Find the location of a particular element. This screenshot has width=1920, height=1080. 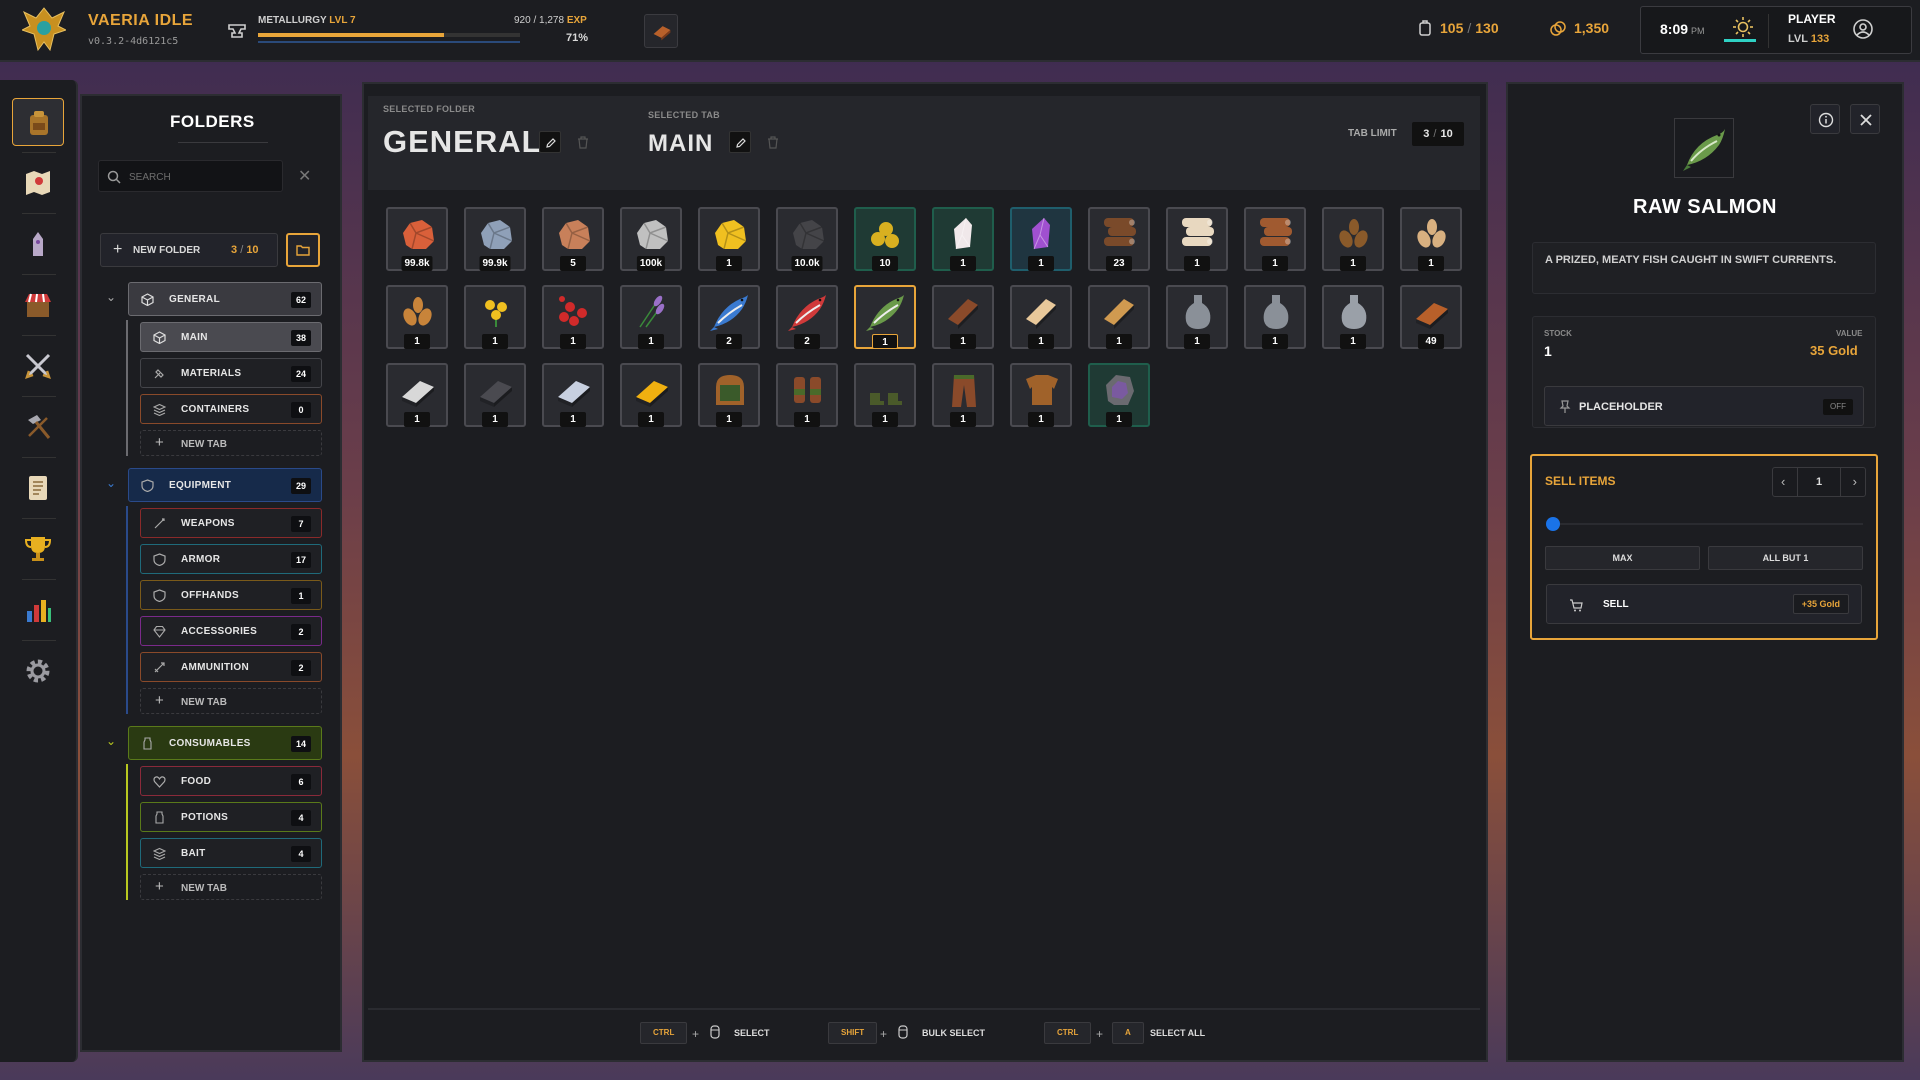

empty-vial-icon is located at coordinates (1198, 312).